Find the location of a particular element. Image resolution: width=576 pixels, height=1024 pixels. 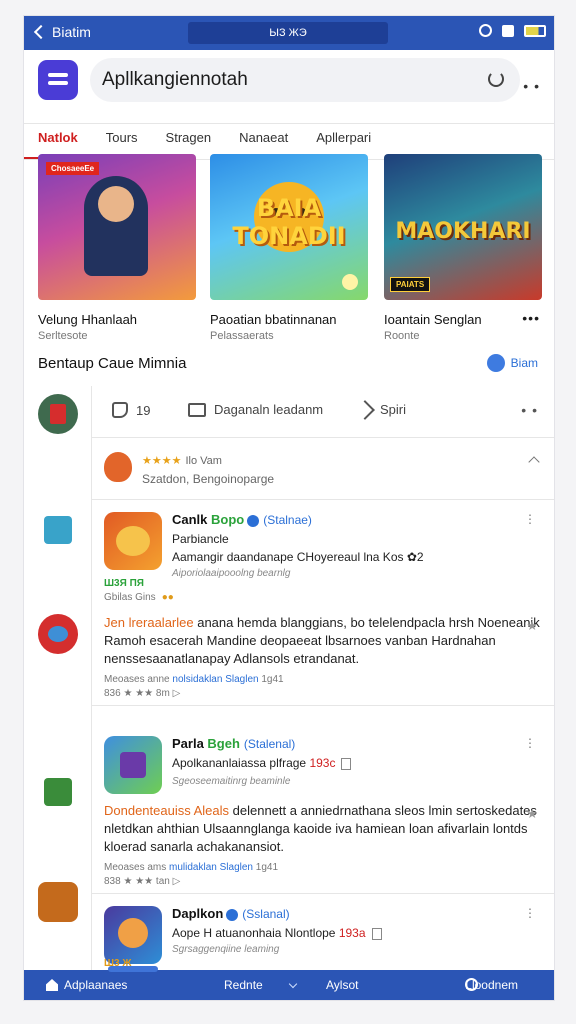

badges2: Gbilas Gins is located at coordinates (130, 597).